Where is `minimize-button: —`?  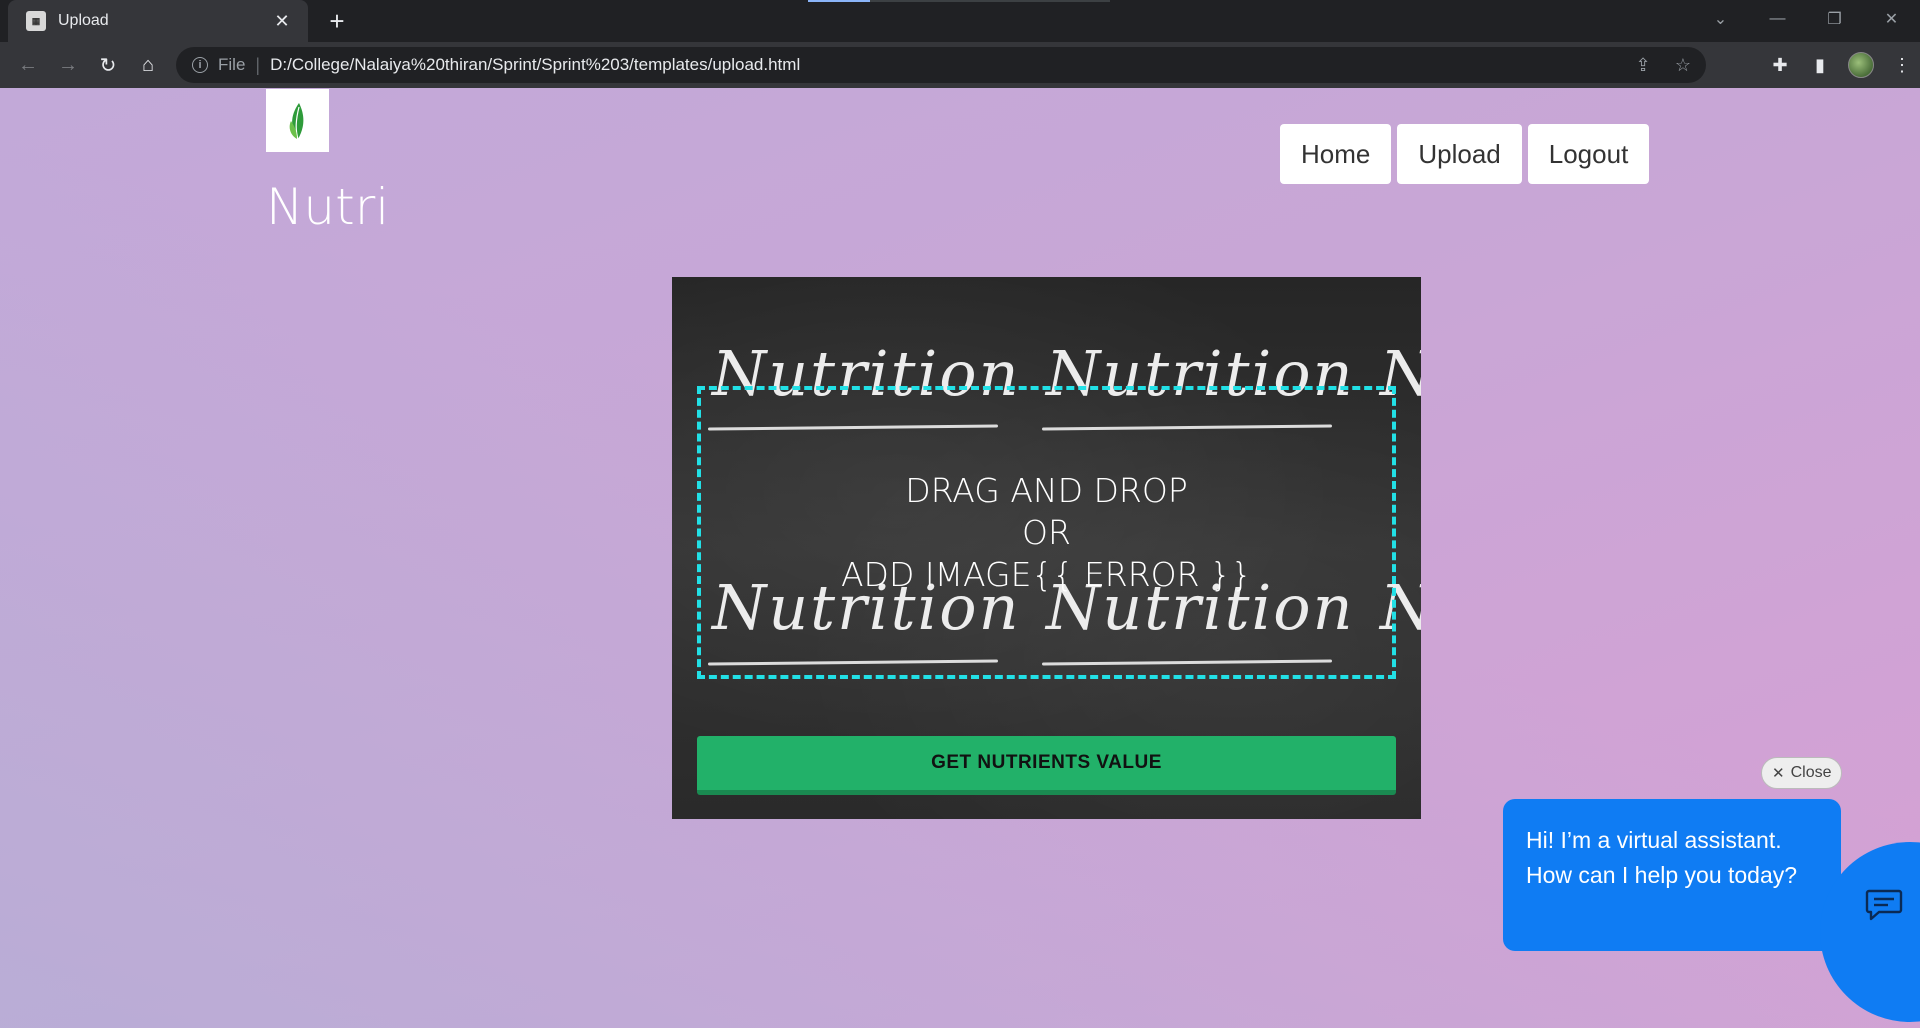
minimize-button: — is located at coordinates (1777, 19).